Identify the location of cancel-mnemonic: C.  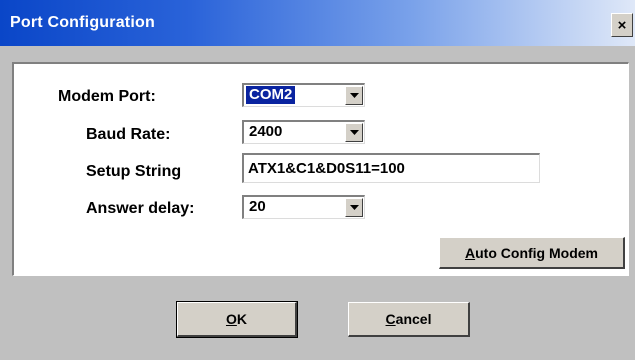
(390, 319).